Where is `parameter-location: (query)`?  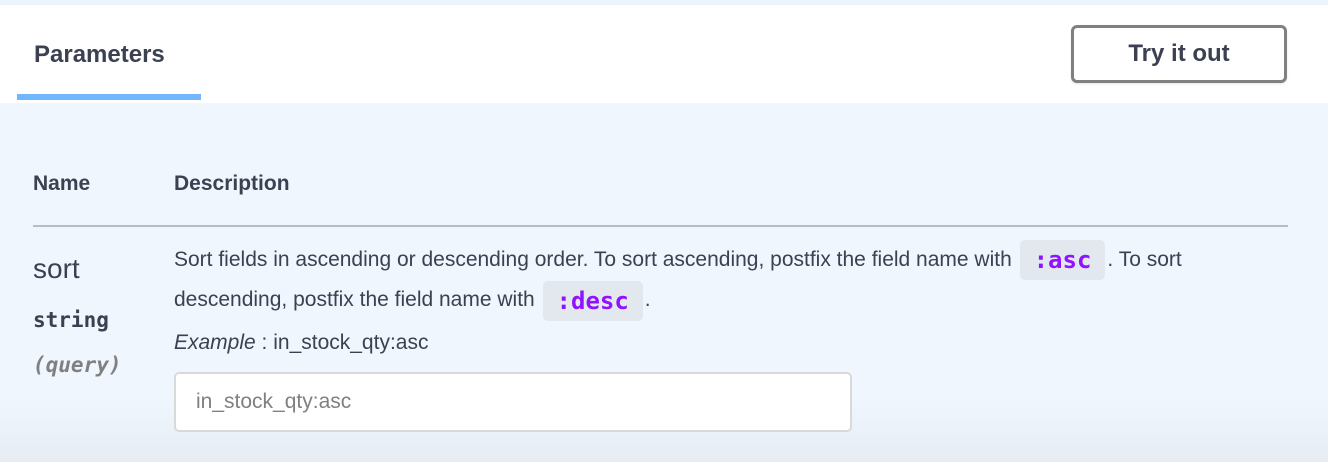
parameter-location: (query) is located at coordinates (77, 365).